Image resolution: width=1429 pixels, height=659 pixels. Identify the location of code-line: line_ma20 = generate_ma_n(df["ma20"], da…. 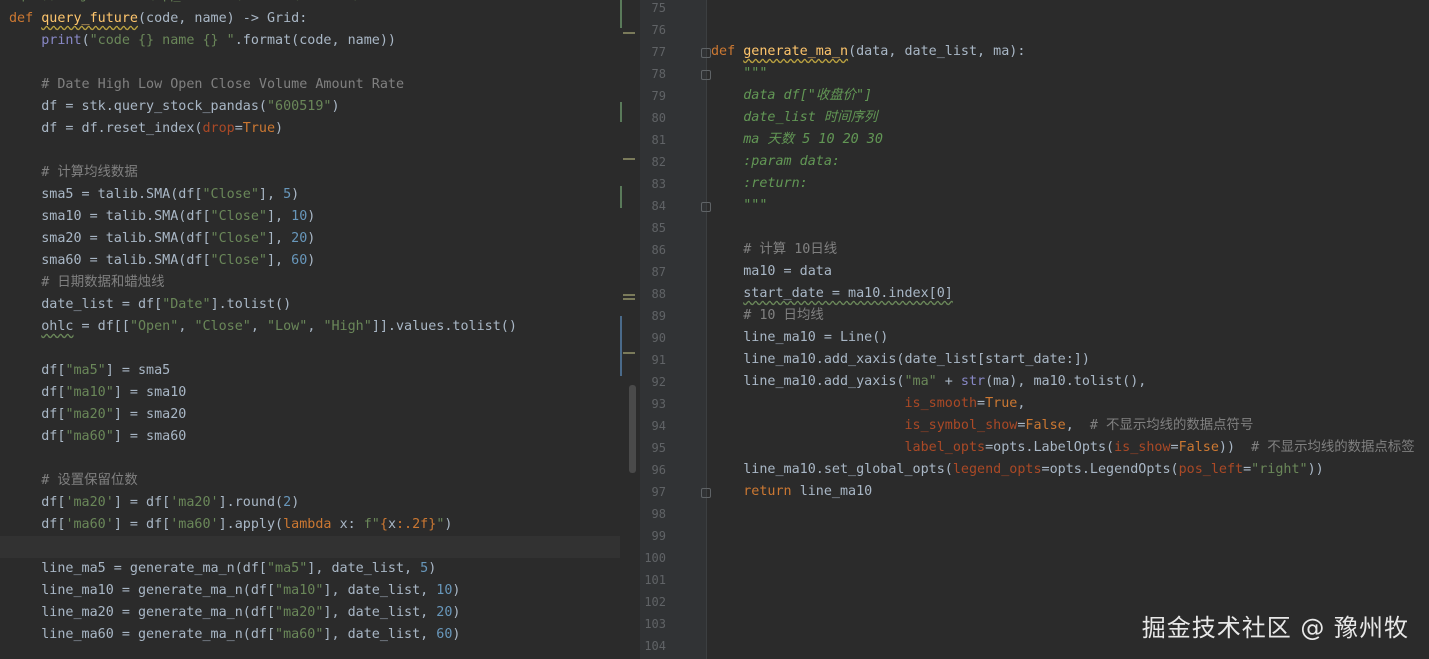
(320, 613).